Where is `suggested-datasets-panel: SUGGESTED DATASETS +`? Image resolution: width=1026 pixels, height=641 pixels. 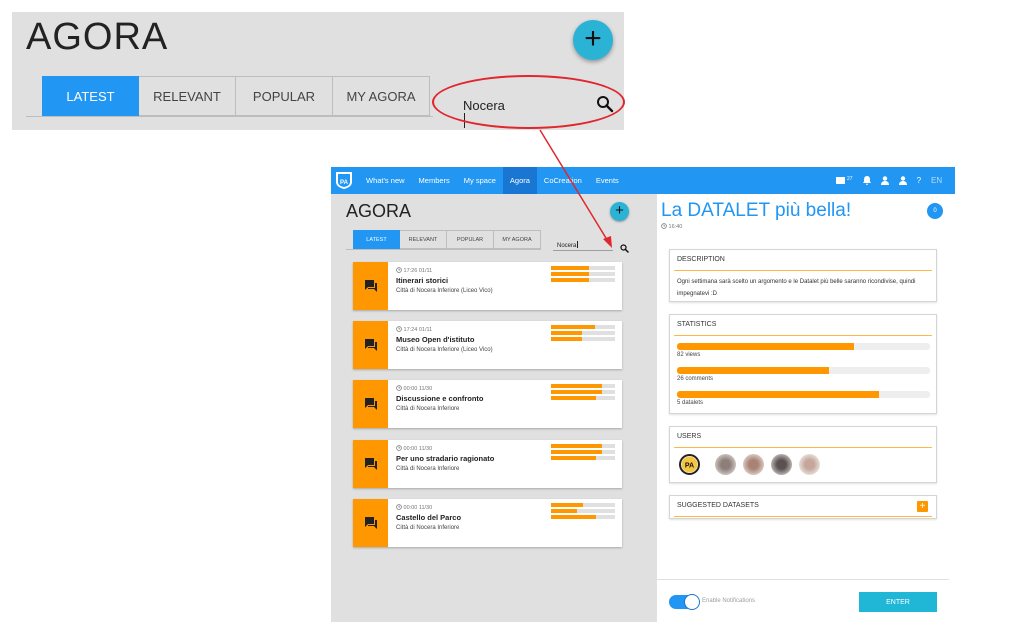
suggested-datasets-panel: SUGGESTED DATASETS + is located at coordinates (803, 507).